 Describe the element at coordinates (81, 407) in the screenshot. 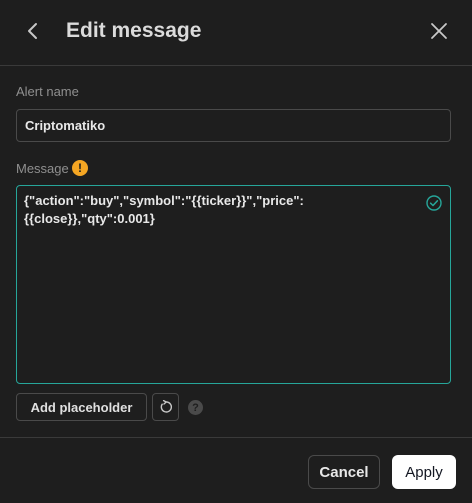

I see `add-placeholder-button: Add placeholder` at that location.